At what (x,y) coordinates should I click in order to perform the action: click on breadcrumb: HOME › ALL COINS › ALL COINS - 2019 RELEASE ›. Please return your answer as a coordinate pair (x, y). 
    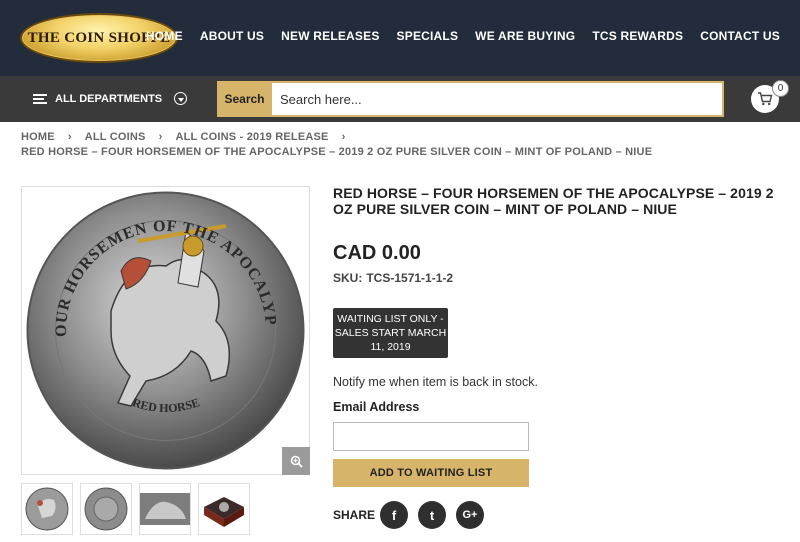
    Looking at the image, I should click on (189, 137).